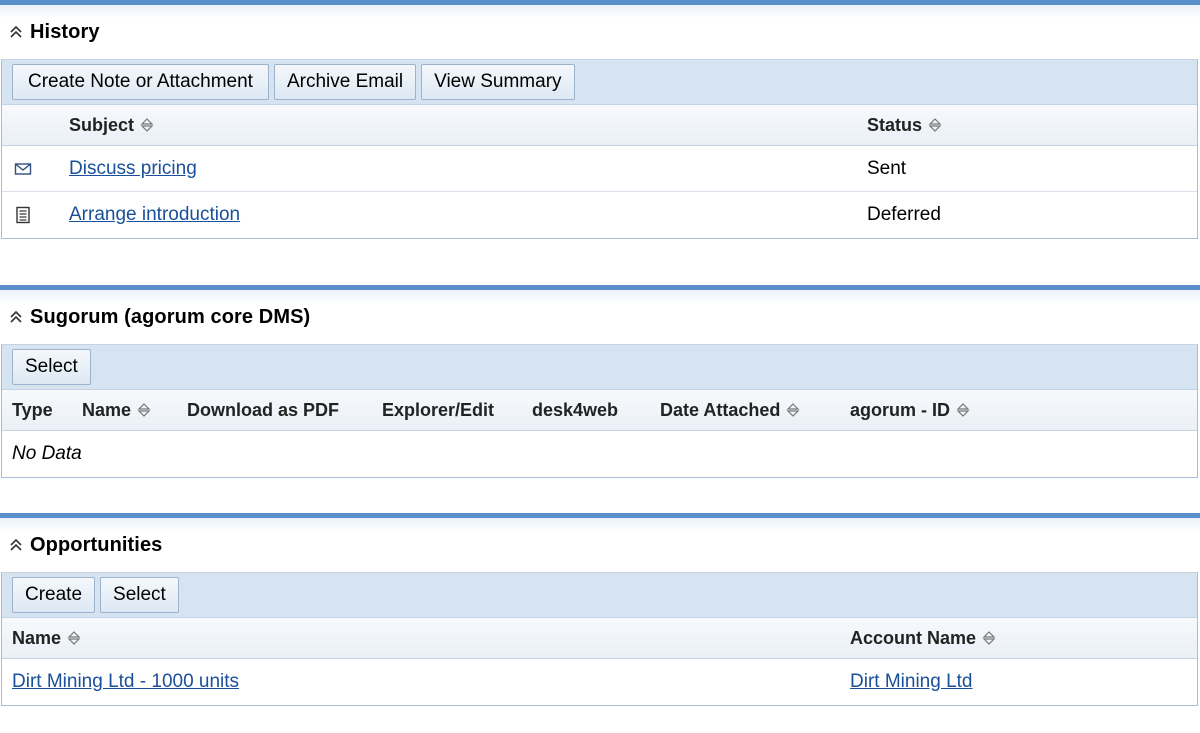 The width and height of the screenshot is (1200, 733). I want to click on type-column-header: Type, so click(32, 410).